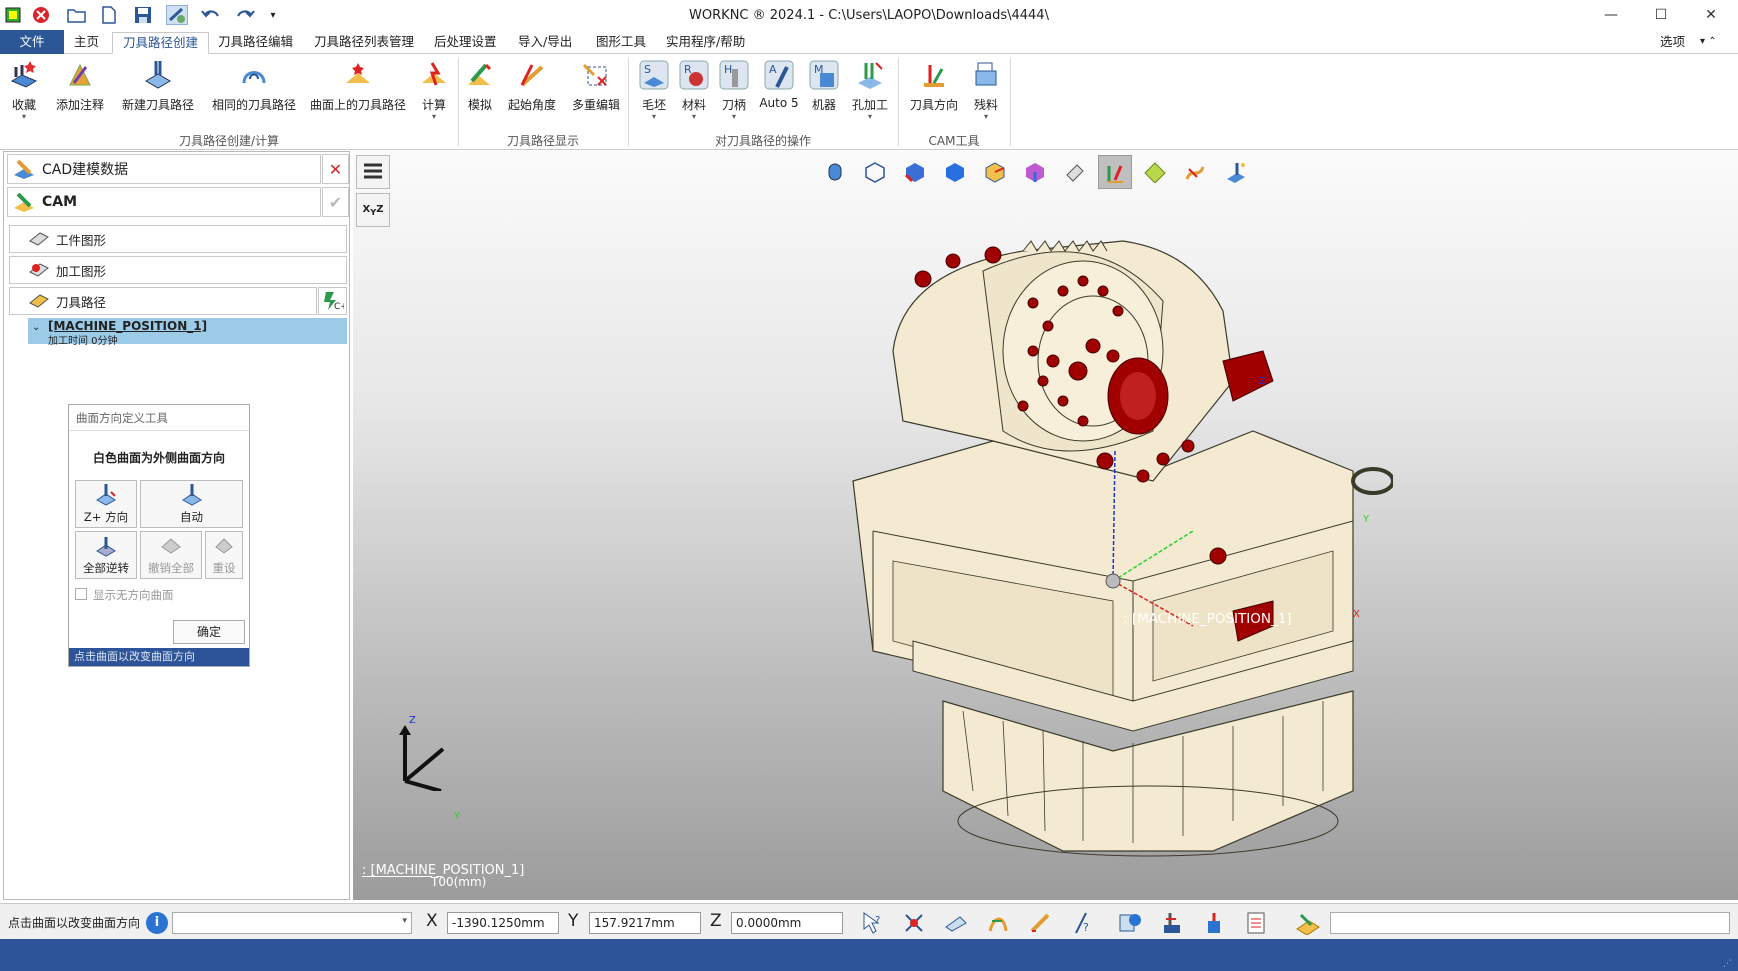 This screenshot has height=971, width=1738. Describe the element at coordinates (86, 43) in the screenshot. I see `tab-home: 主页` at that location.